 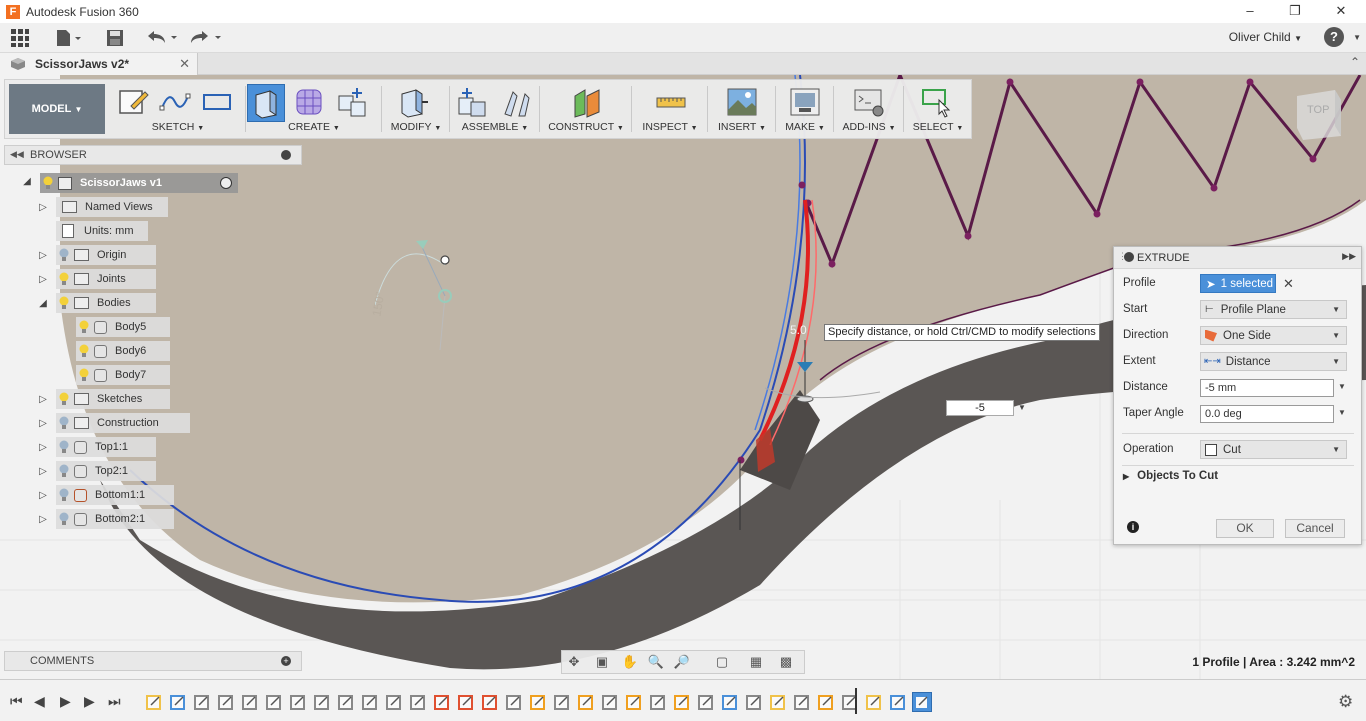 I want to click on info-icon: i, so click(x=1133, y=527).